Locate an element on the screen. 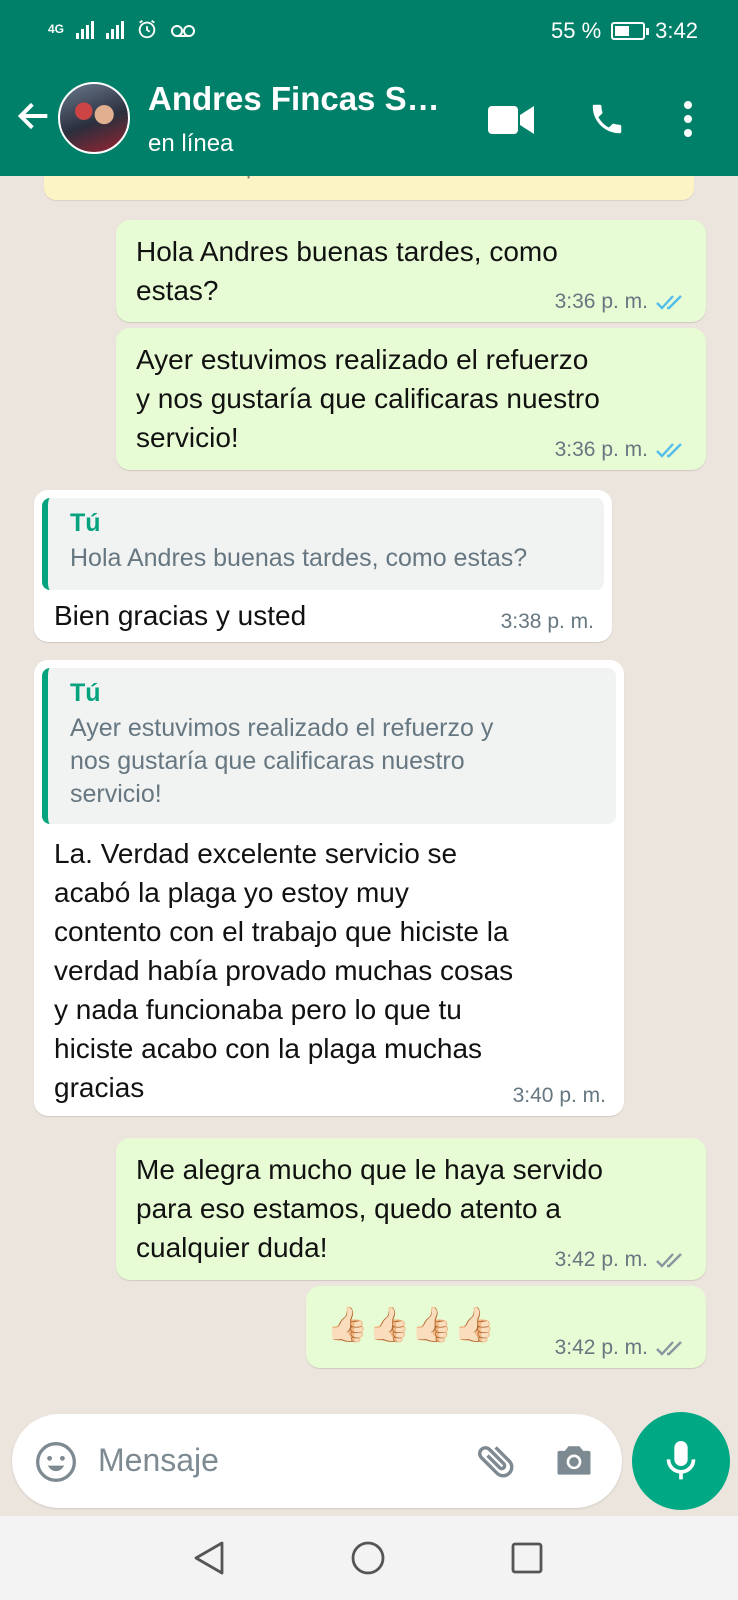 Image resolution: width=738 pixels, height=1600 pixels. battery-percent: 55 % is located at coordinates (576, 30).